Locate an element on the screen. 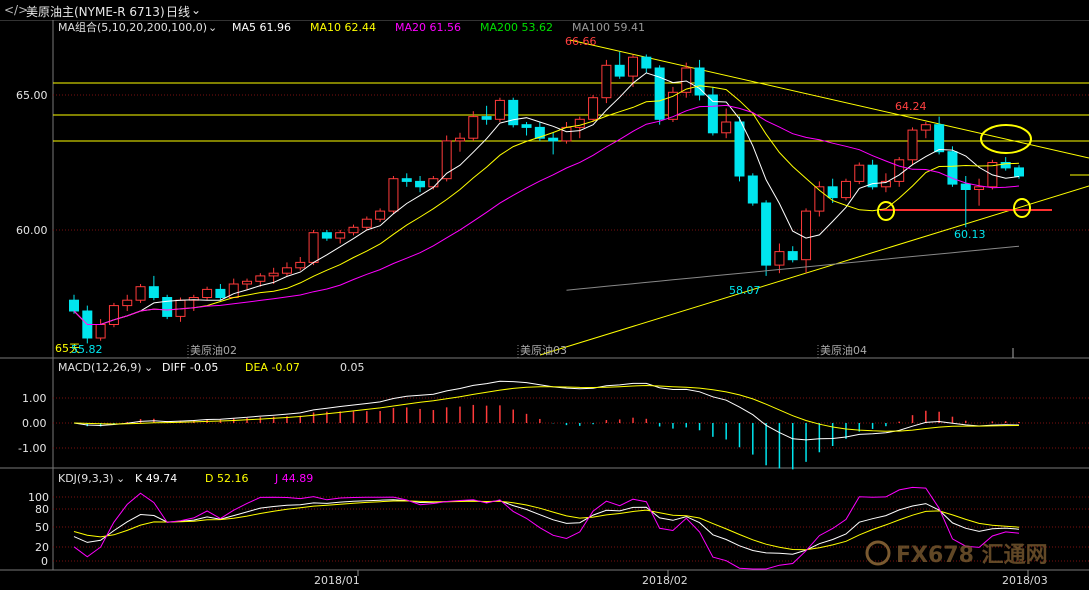 The height and width of the screenshot is (590, 1089). macd-tick-1: 1.00 is located at coordinates (34, 398).